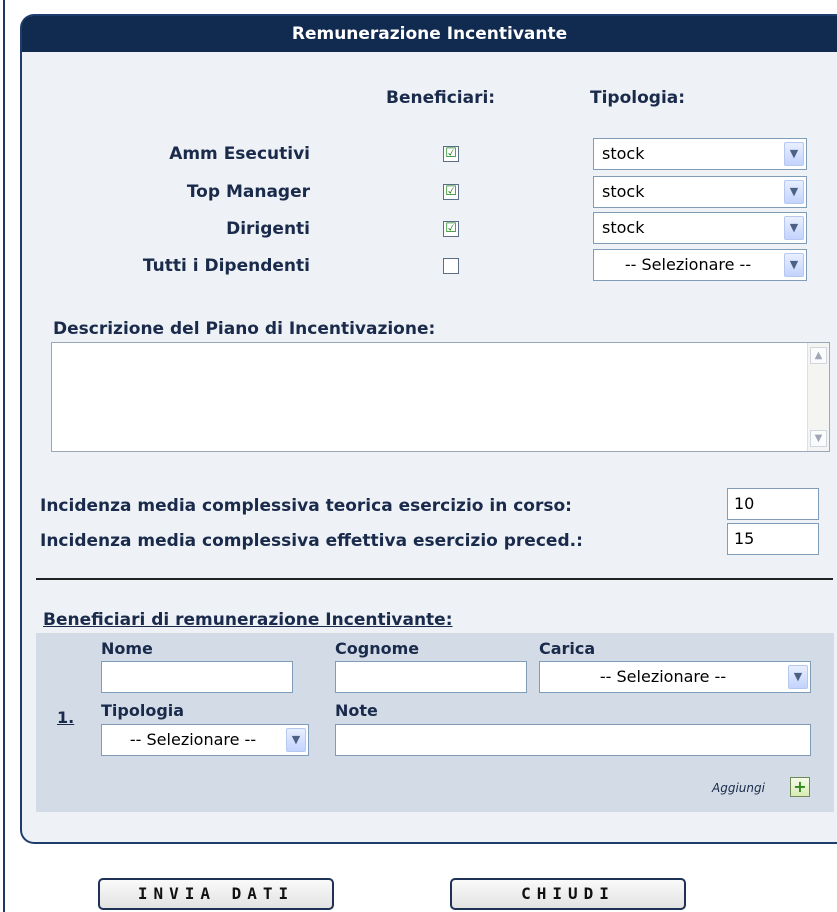 This screenshot has width=837, height=912. I want to click on tipologia-label: Tipologia, so click(143, 710).